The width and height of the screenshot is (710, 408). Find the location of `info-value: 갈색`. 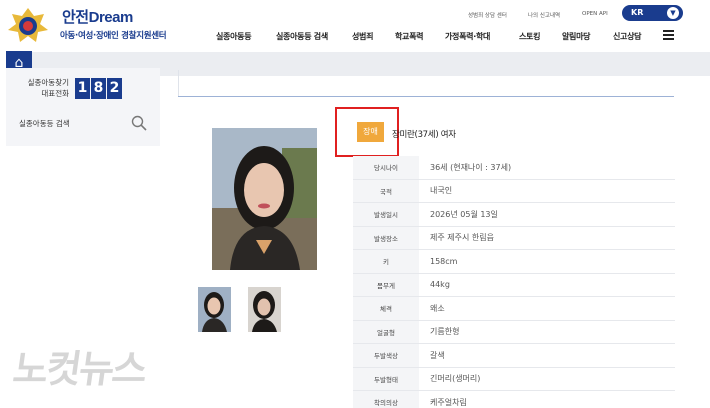

info-value: 갈색 is located at coordinates (437, 355).